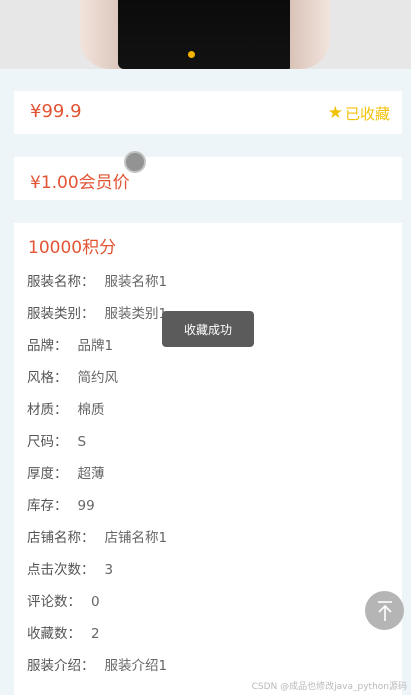 This screenshot has height=695, width=411. Describe the element at coordinates (91, 474) in the screenshot. I see `detail-value: 超薄` at that location.